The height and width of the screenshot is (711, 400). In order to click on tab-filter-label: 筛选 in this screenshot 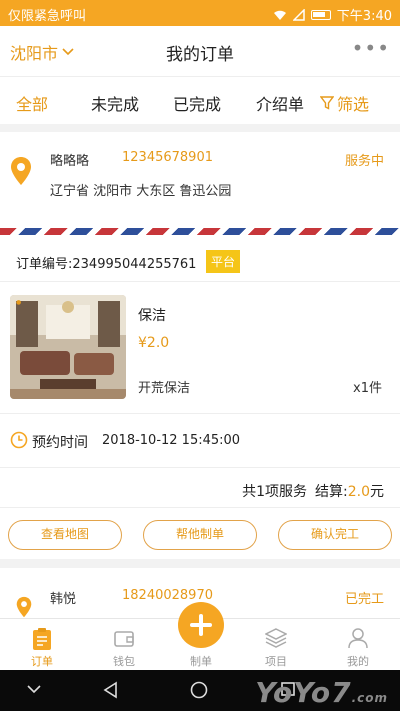, I will do `click(353, 104)`.